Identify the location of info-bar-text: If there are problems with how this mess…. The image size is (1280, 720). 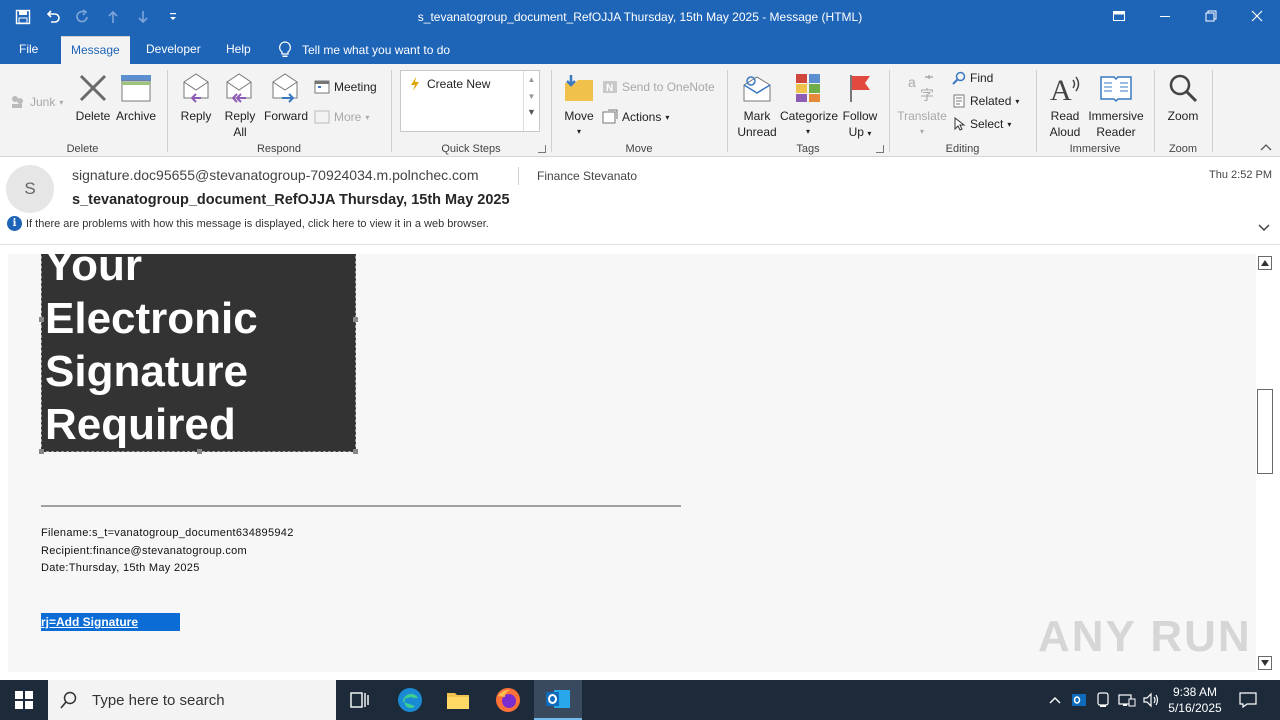
(257, 223).